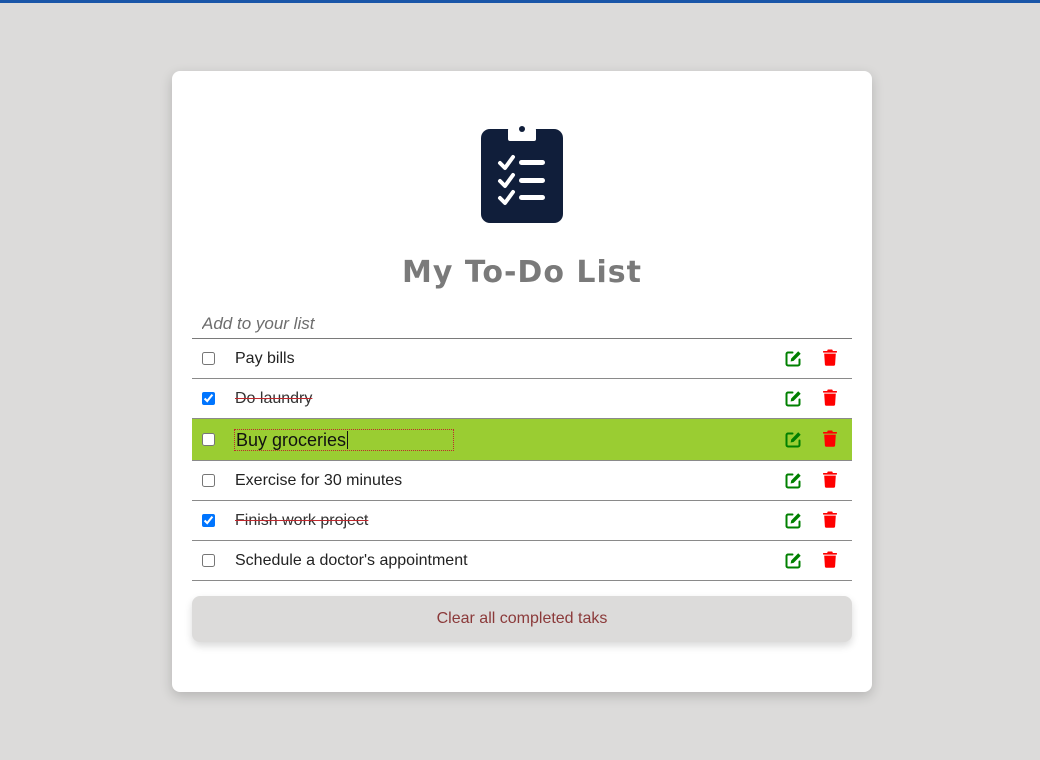 This screenshot has height=760, width=1040. I want to click on todo-text: Do laundry, so click(274, 398).